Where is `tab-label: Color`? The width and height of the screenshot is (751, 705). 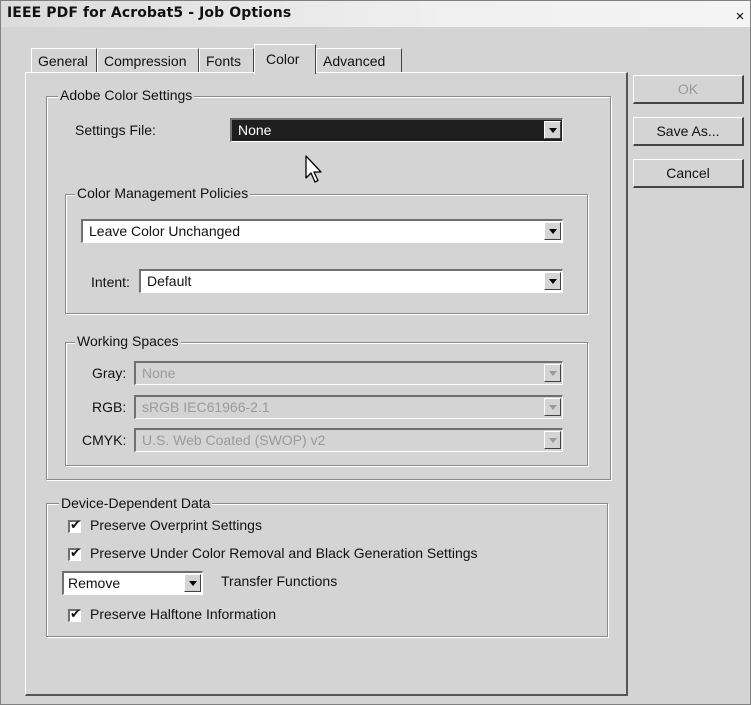
tab-label: Color is located at coordinates (283, 59).